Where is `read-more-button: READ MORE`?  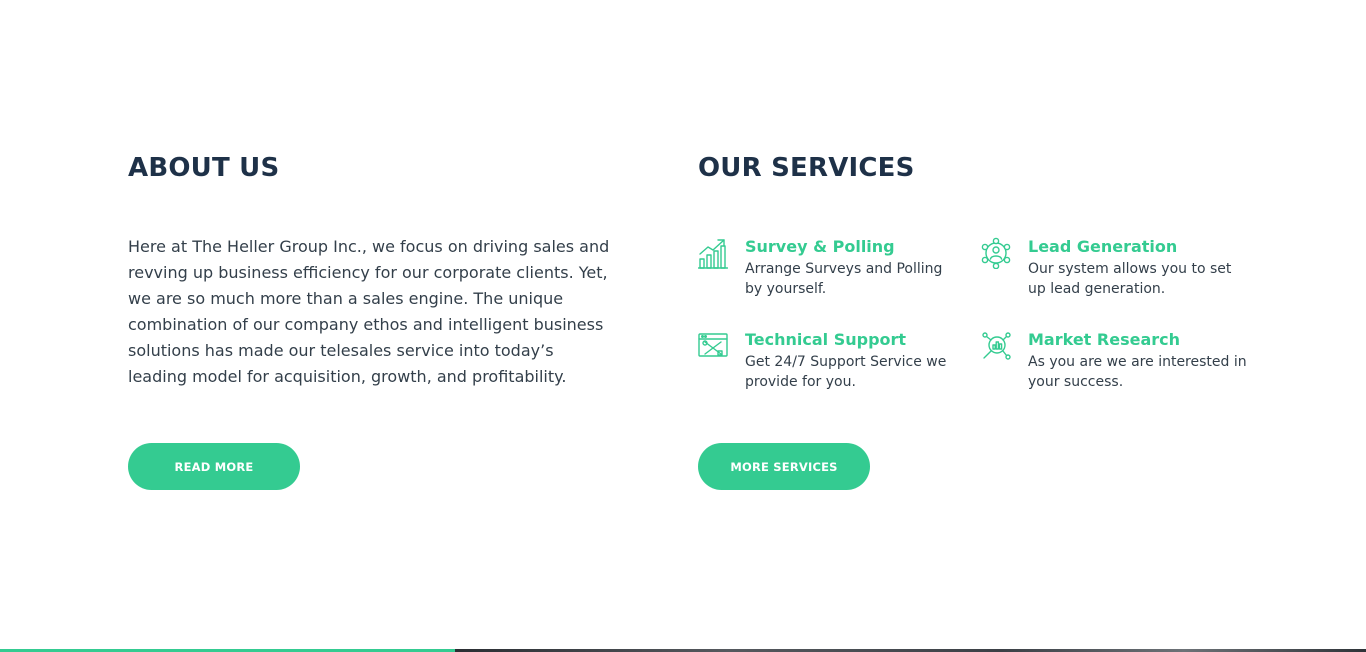
read-more-button: READ MORE is located at coordinates (214, 466).